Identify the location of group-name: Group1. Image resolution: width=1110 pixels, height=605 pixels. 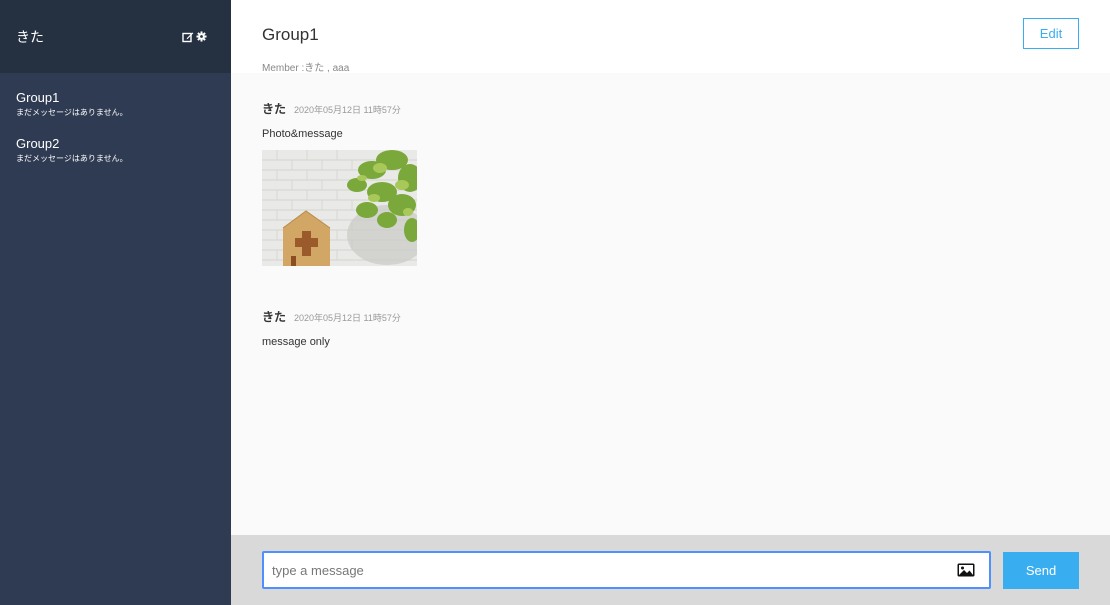
(38, 97).